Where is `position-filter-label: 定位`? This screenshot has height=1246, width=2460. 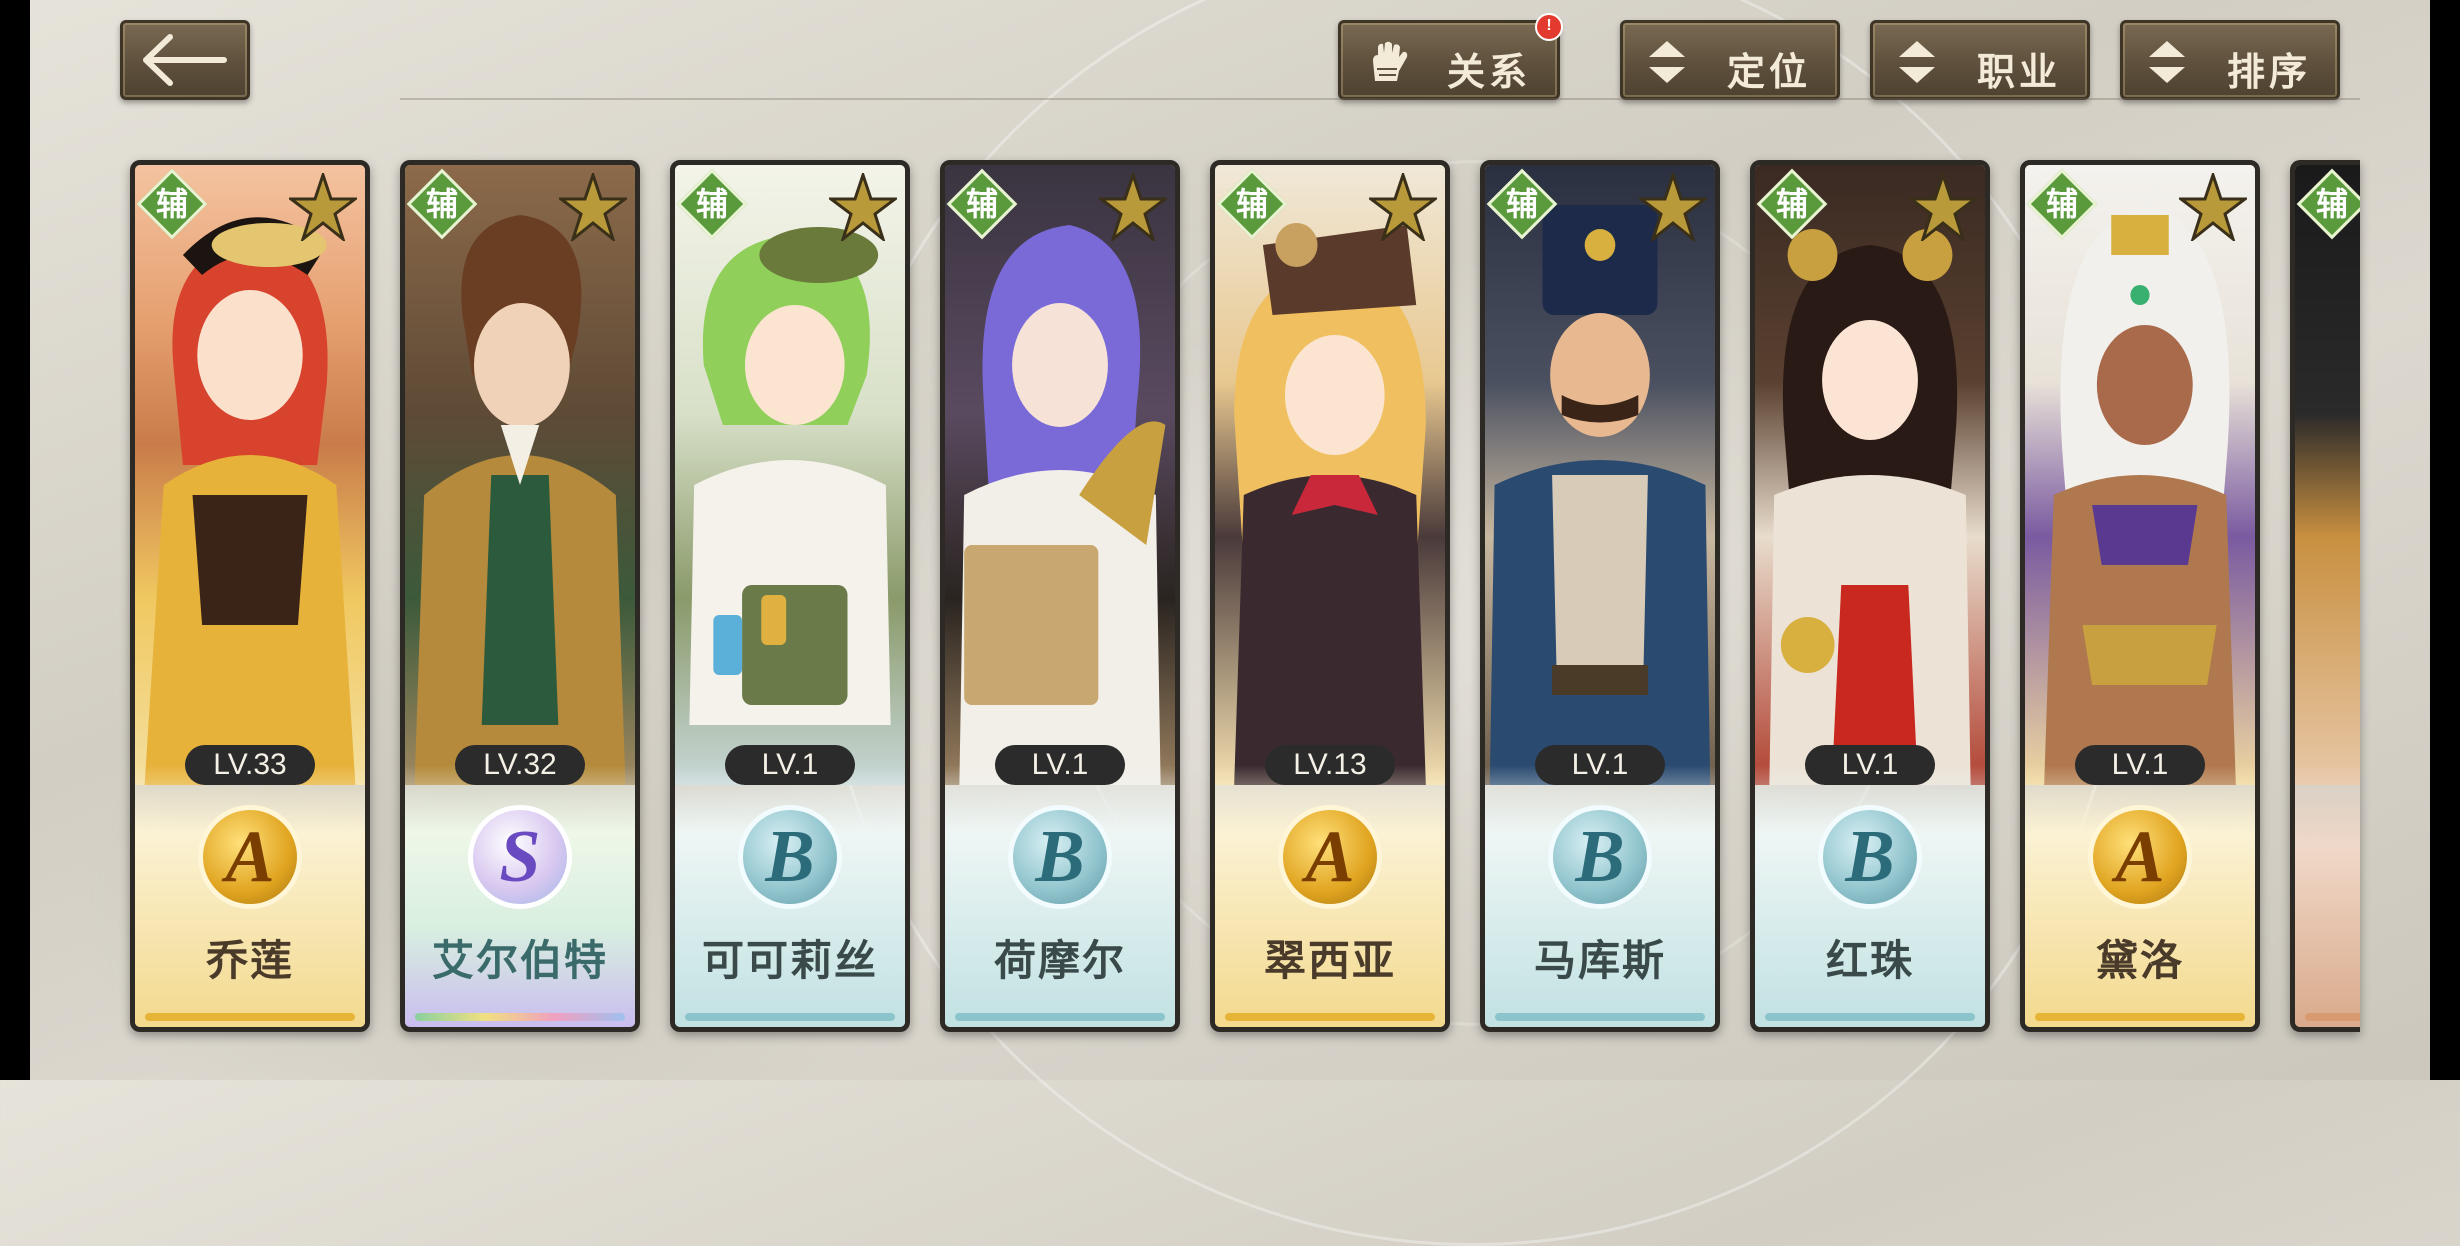 position-filter-label: 定位 is located at coordinates (1768, 73).